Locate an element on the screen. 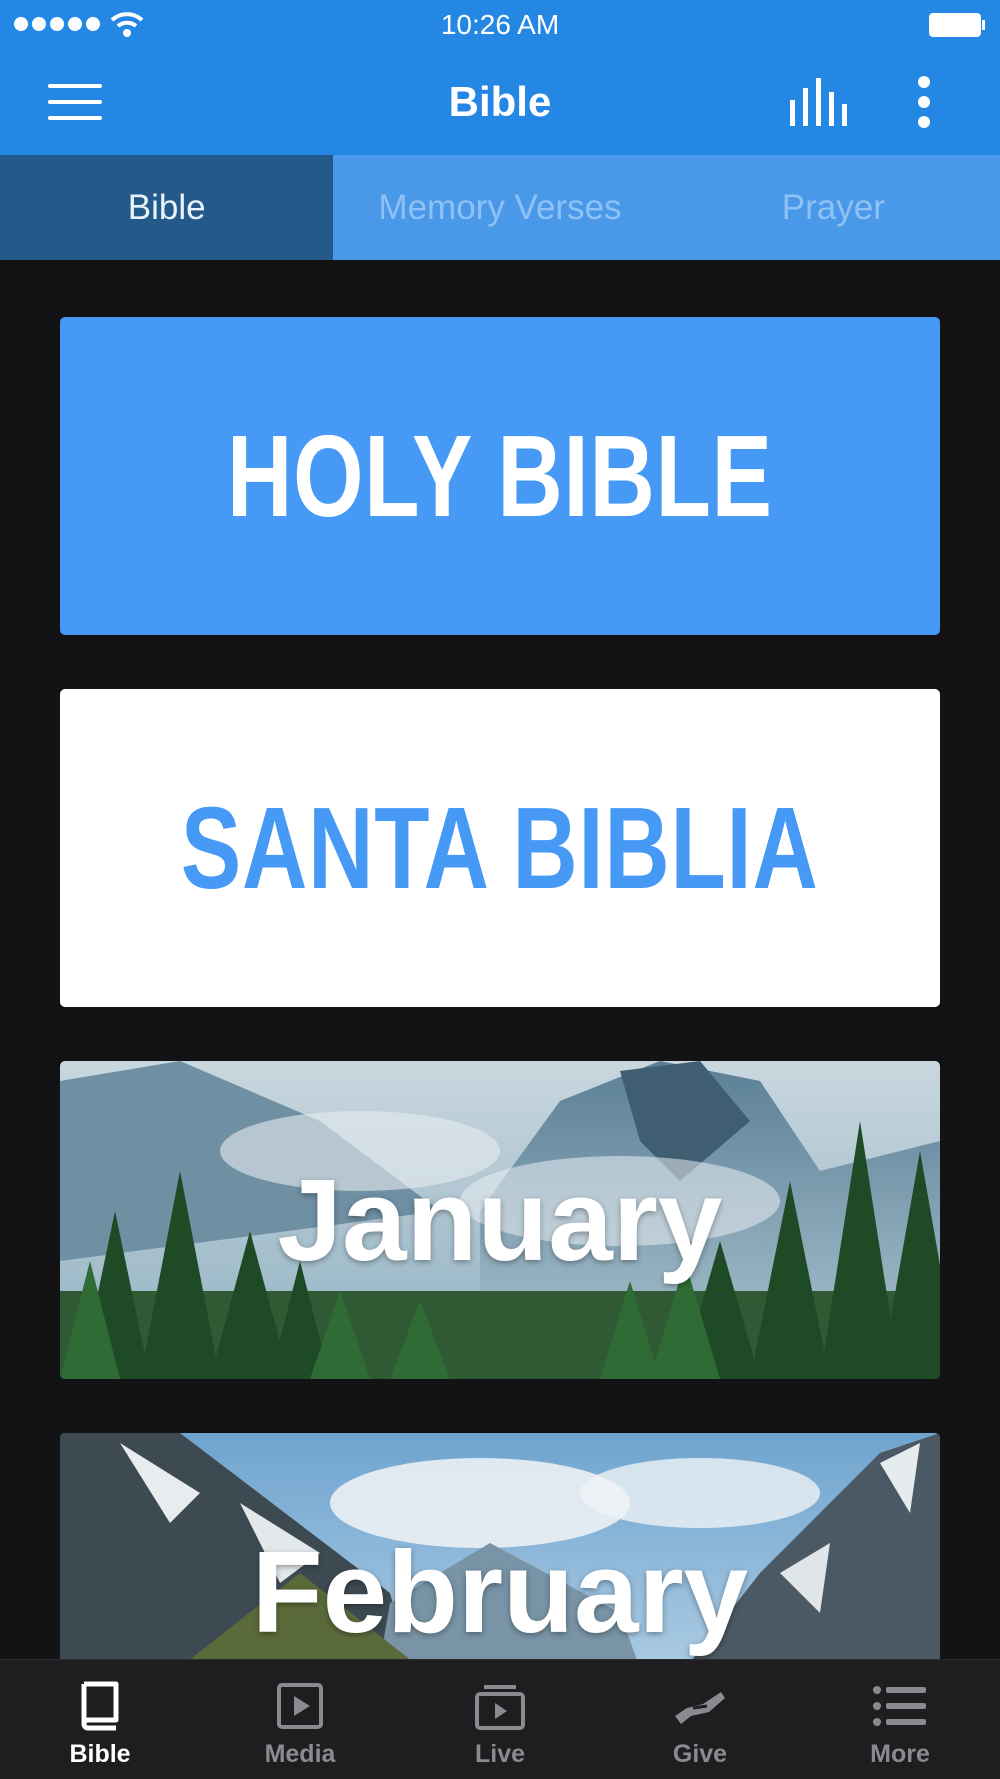 This screenshot has width=1000, height=1779. tabbar-label: Give is located at coordinates (700, 1754).